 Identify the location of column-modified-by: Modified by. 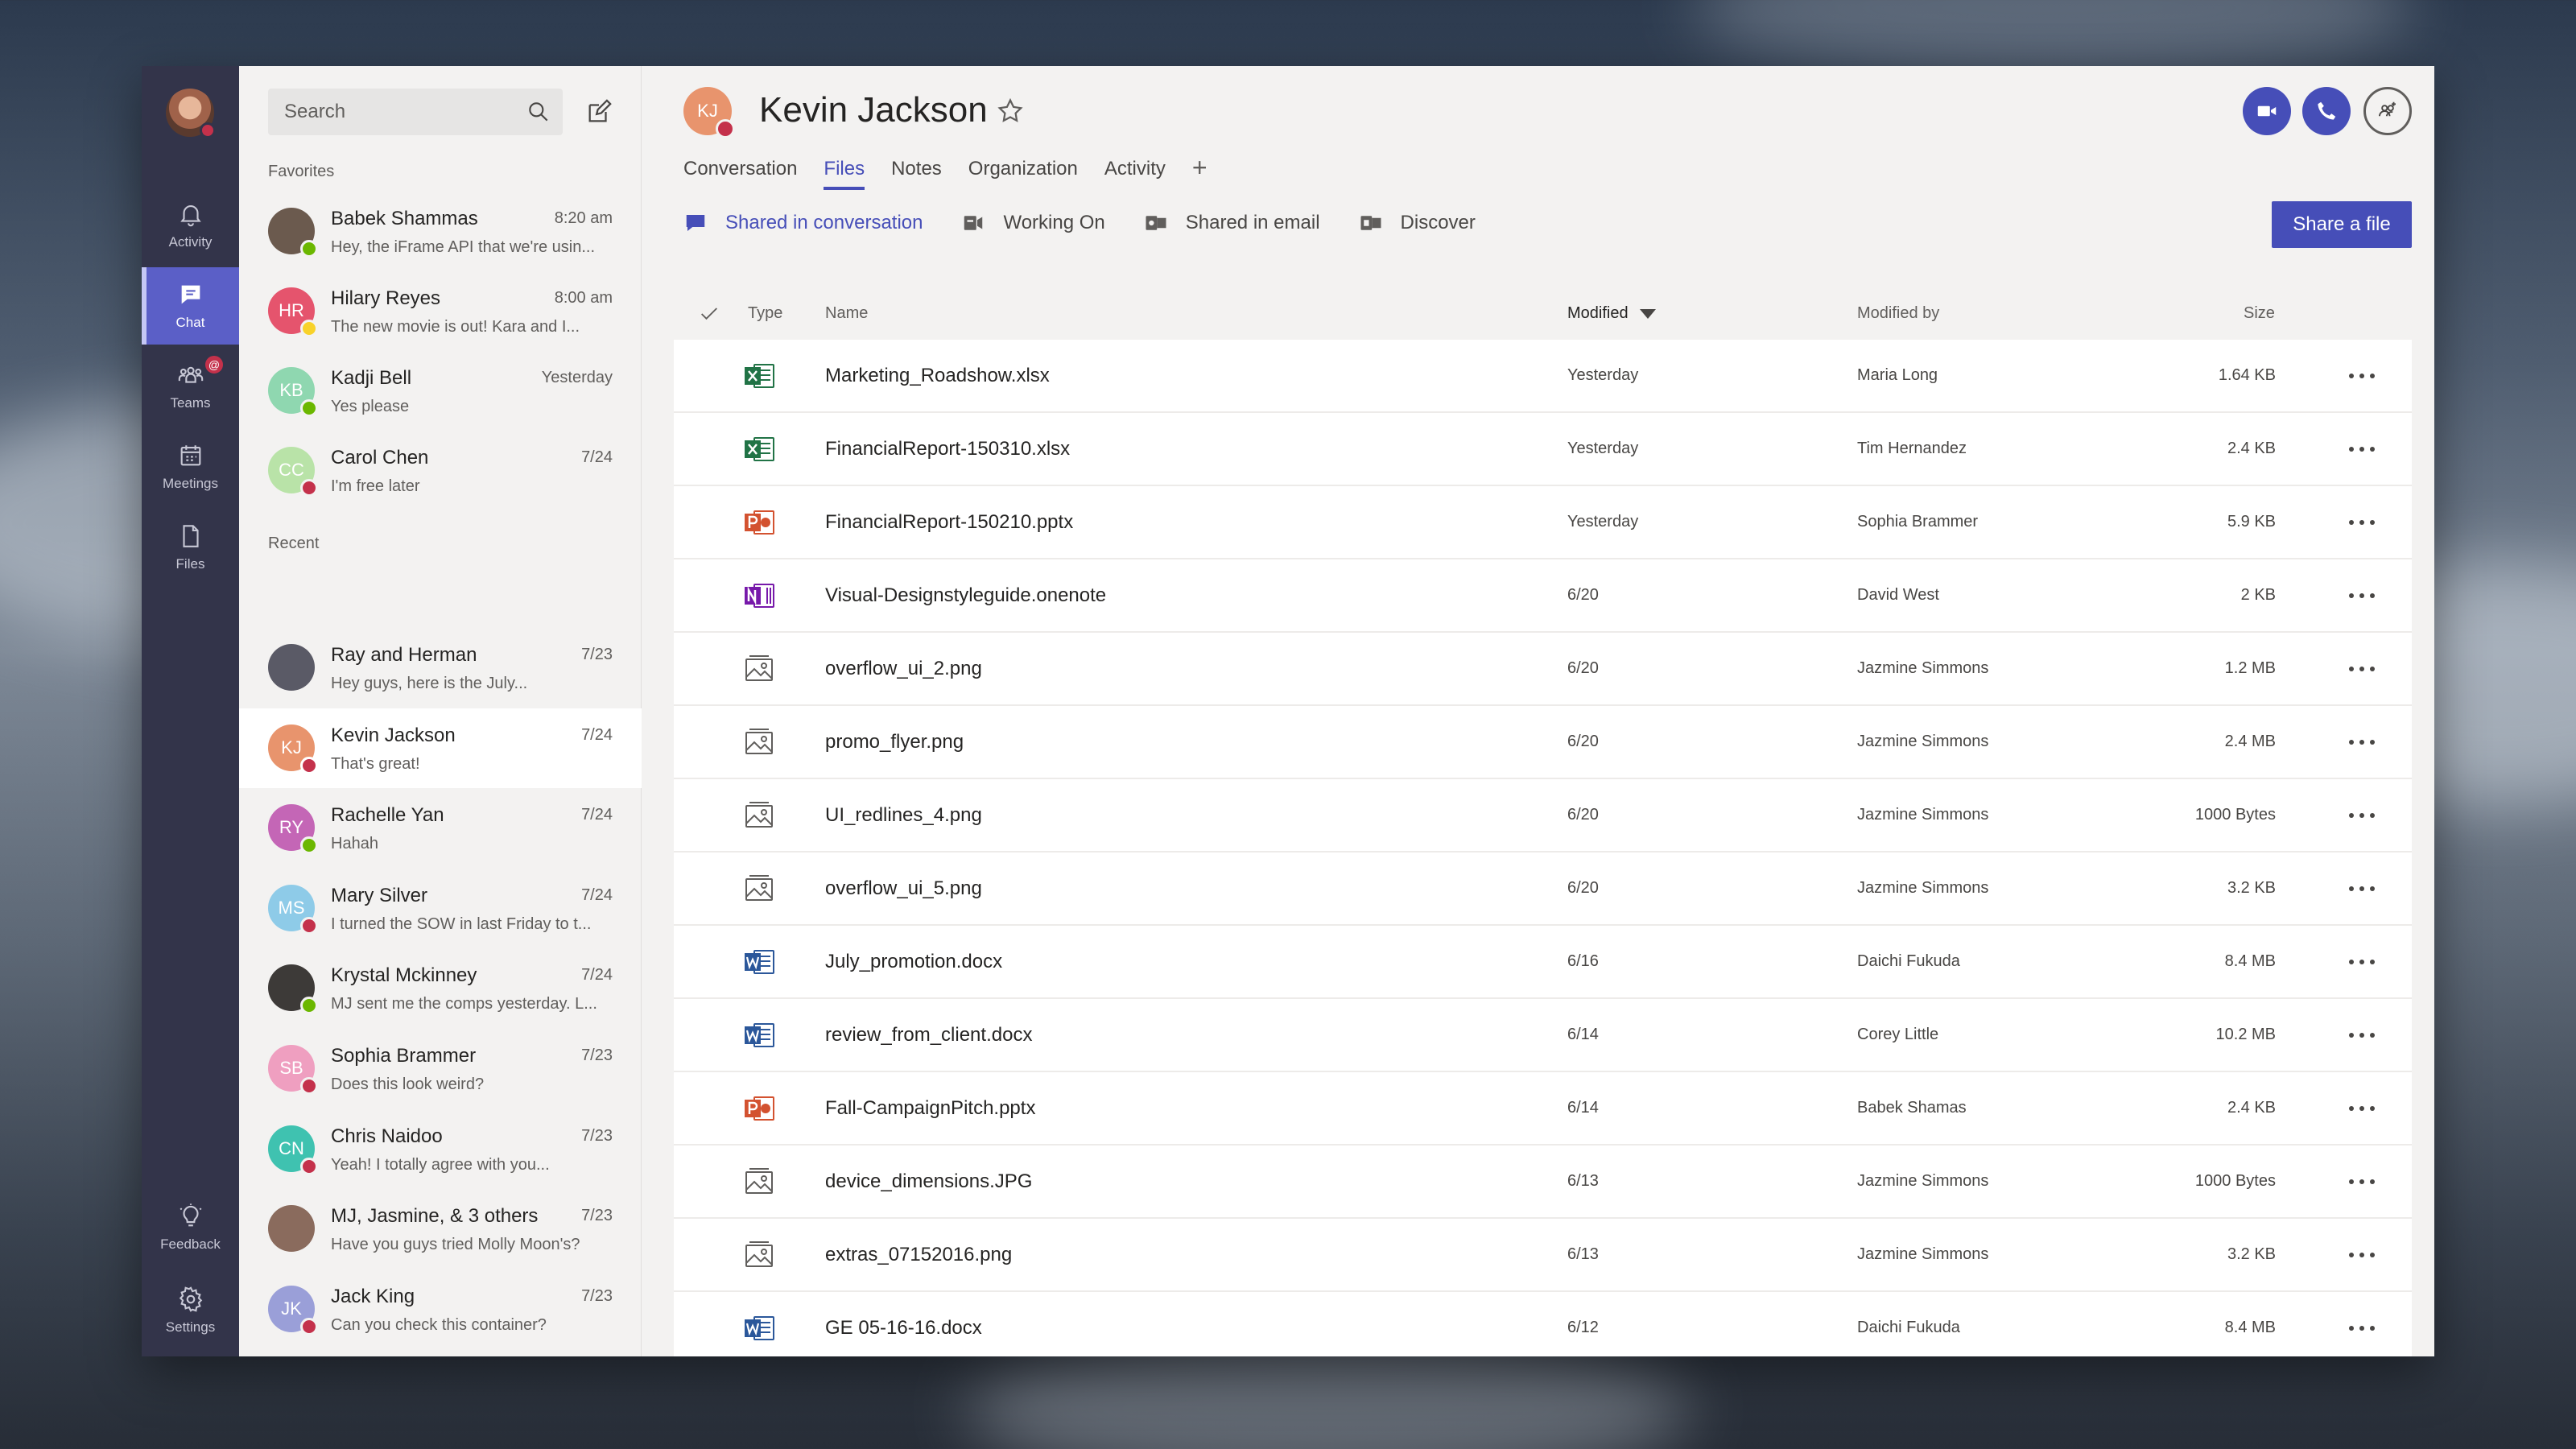
(1898, 313).